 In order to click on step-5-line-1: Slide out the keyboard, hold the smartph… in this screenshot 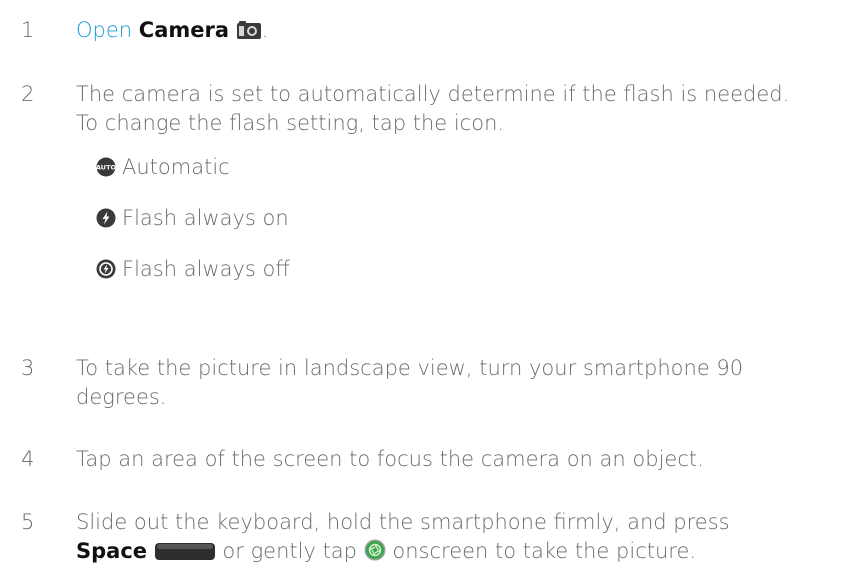, I will do `click(403, 522)`.